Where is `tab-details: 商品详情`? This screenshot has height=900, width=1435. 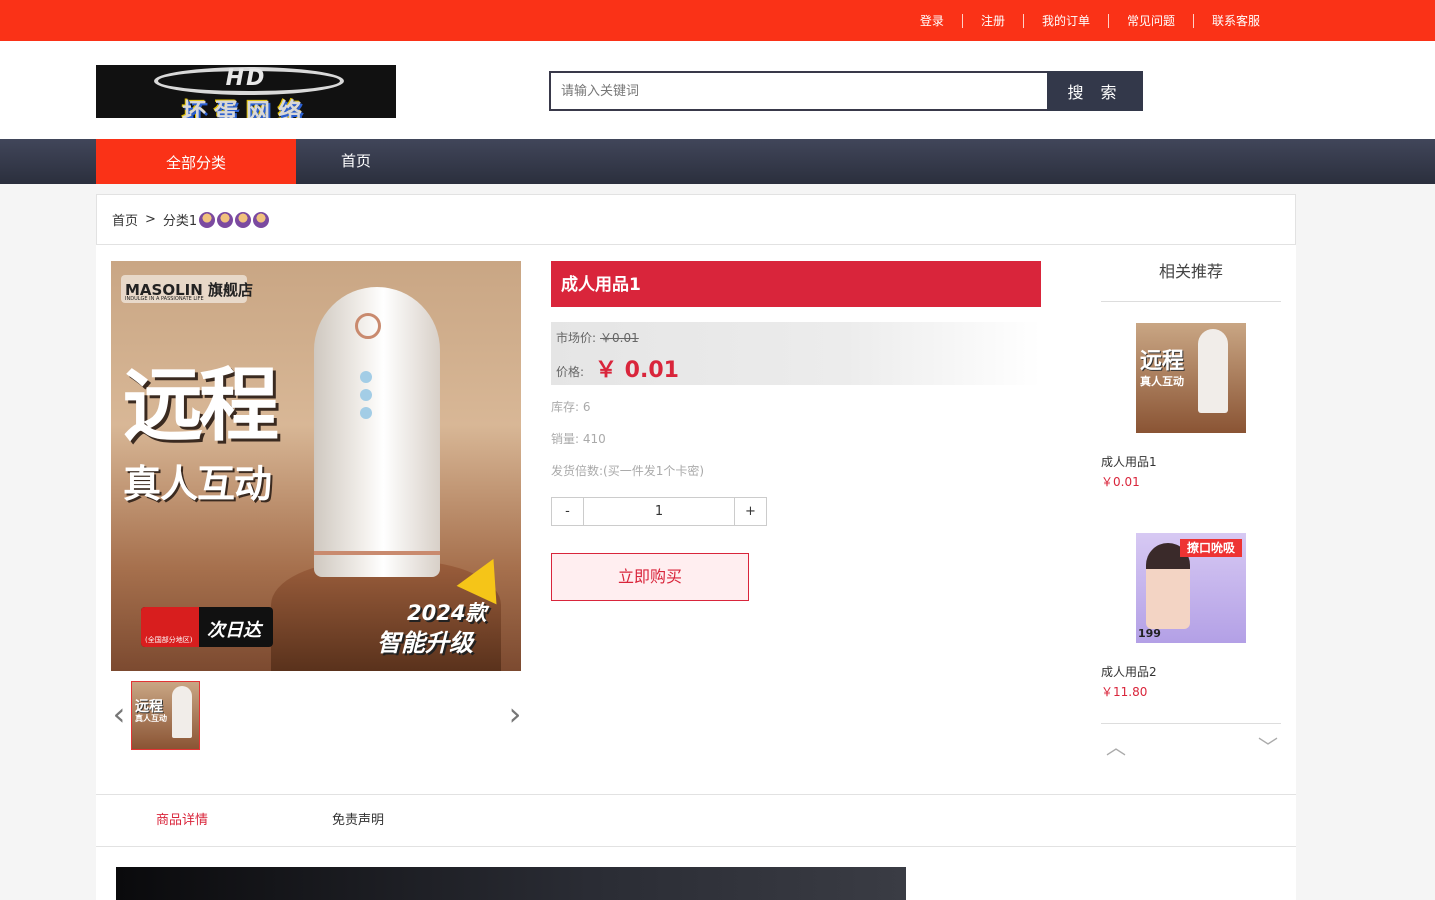
tab-details: 商品详情 is located at coordinates (182, 821).